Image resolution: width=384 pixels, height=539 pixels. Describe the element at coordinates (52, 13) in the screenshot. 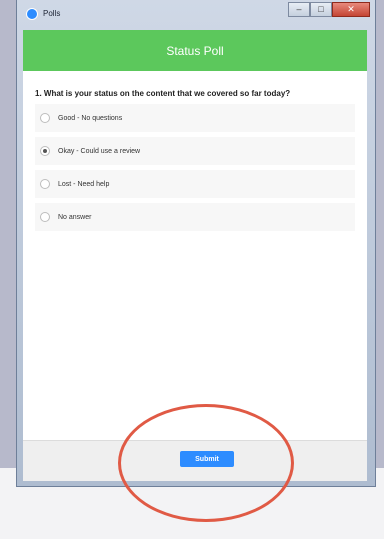

I see `window-title: Polls` at that location.